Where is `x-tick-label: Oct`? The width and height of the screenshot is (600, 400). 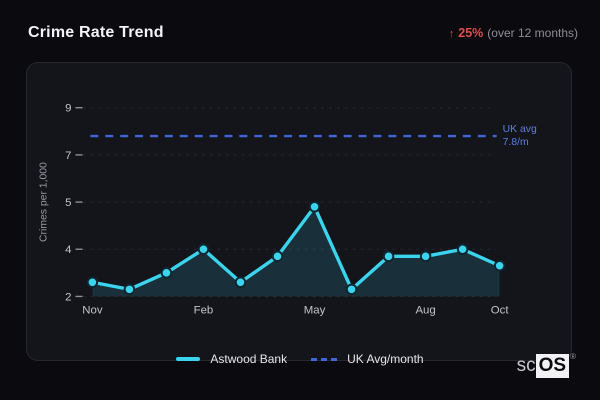 x-tick-label: Oct is located at coordinates (500, 310).